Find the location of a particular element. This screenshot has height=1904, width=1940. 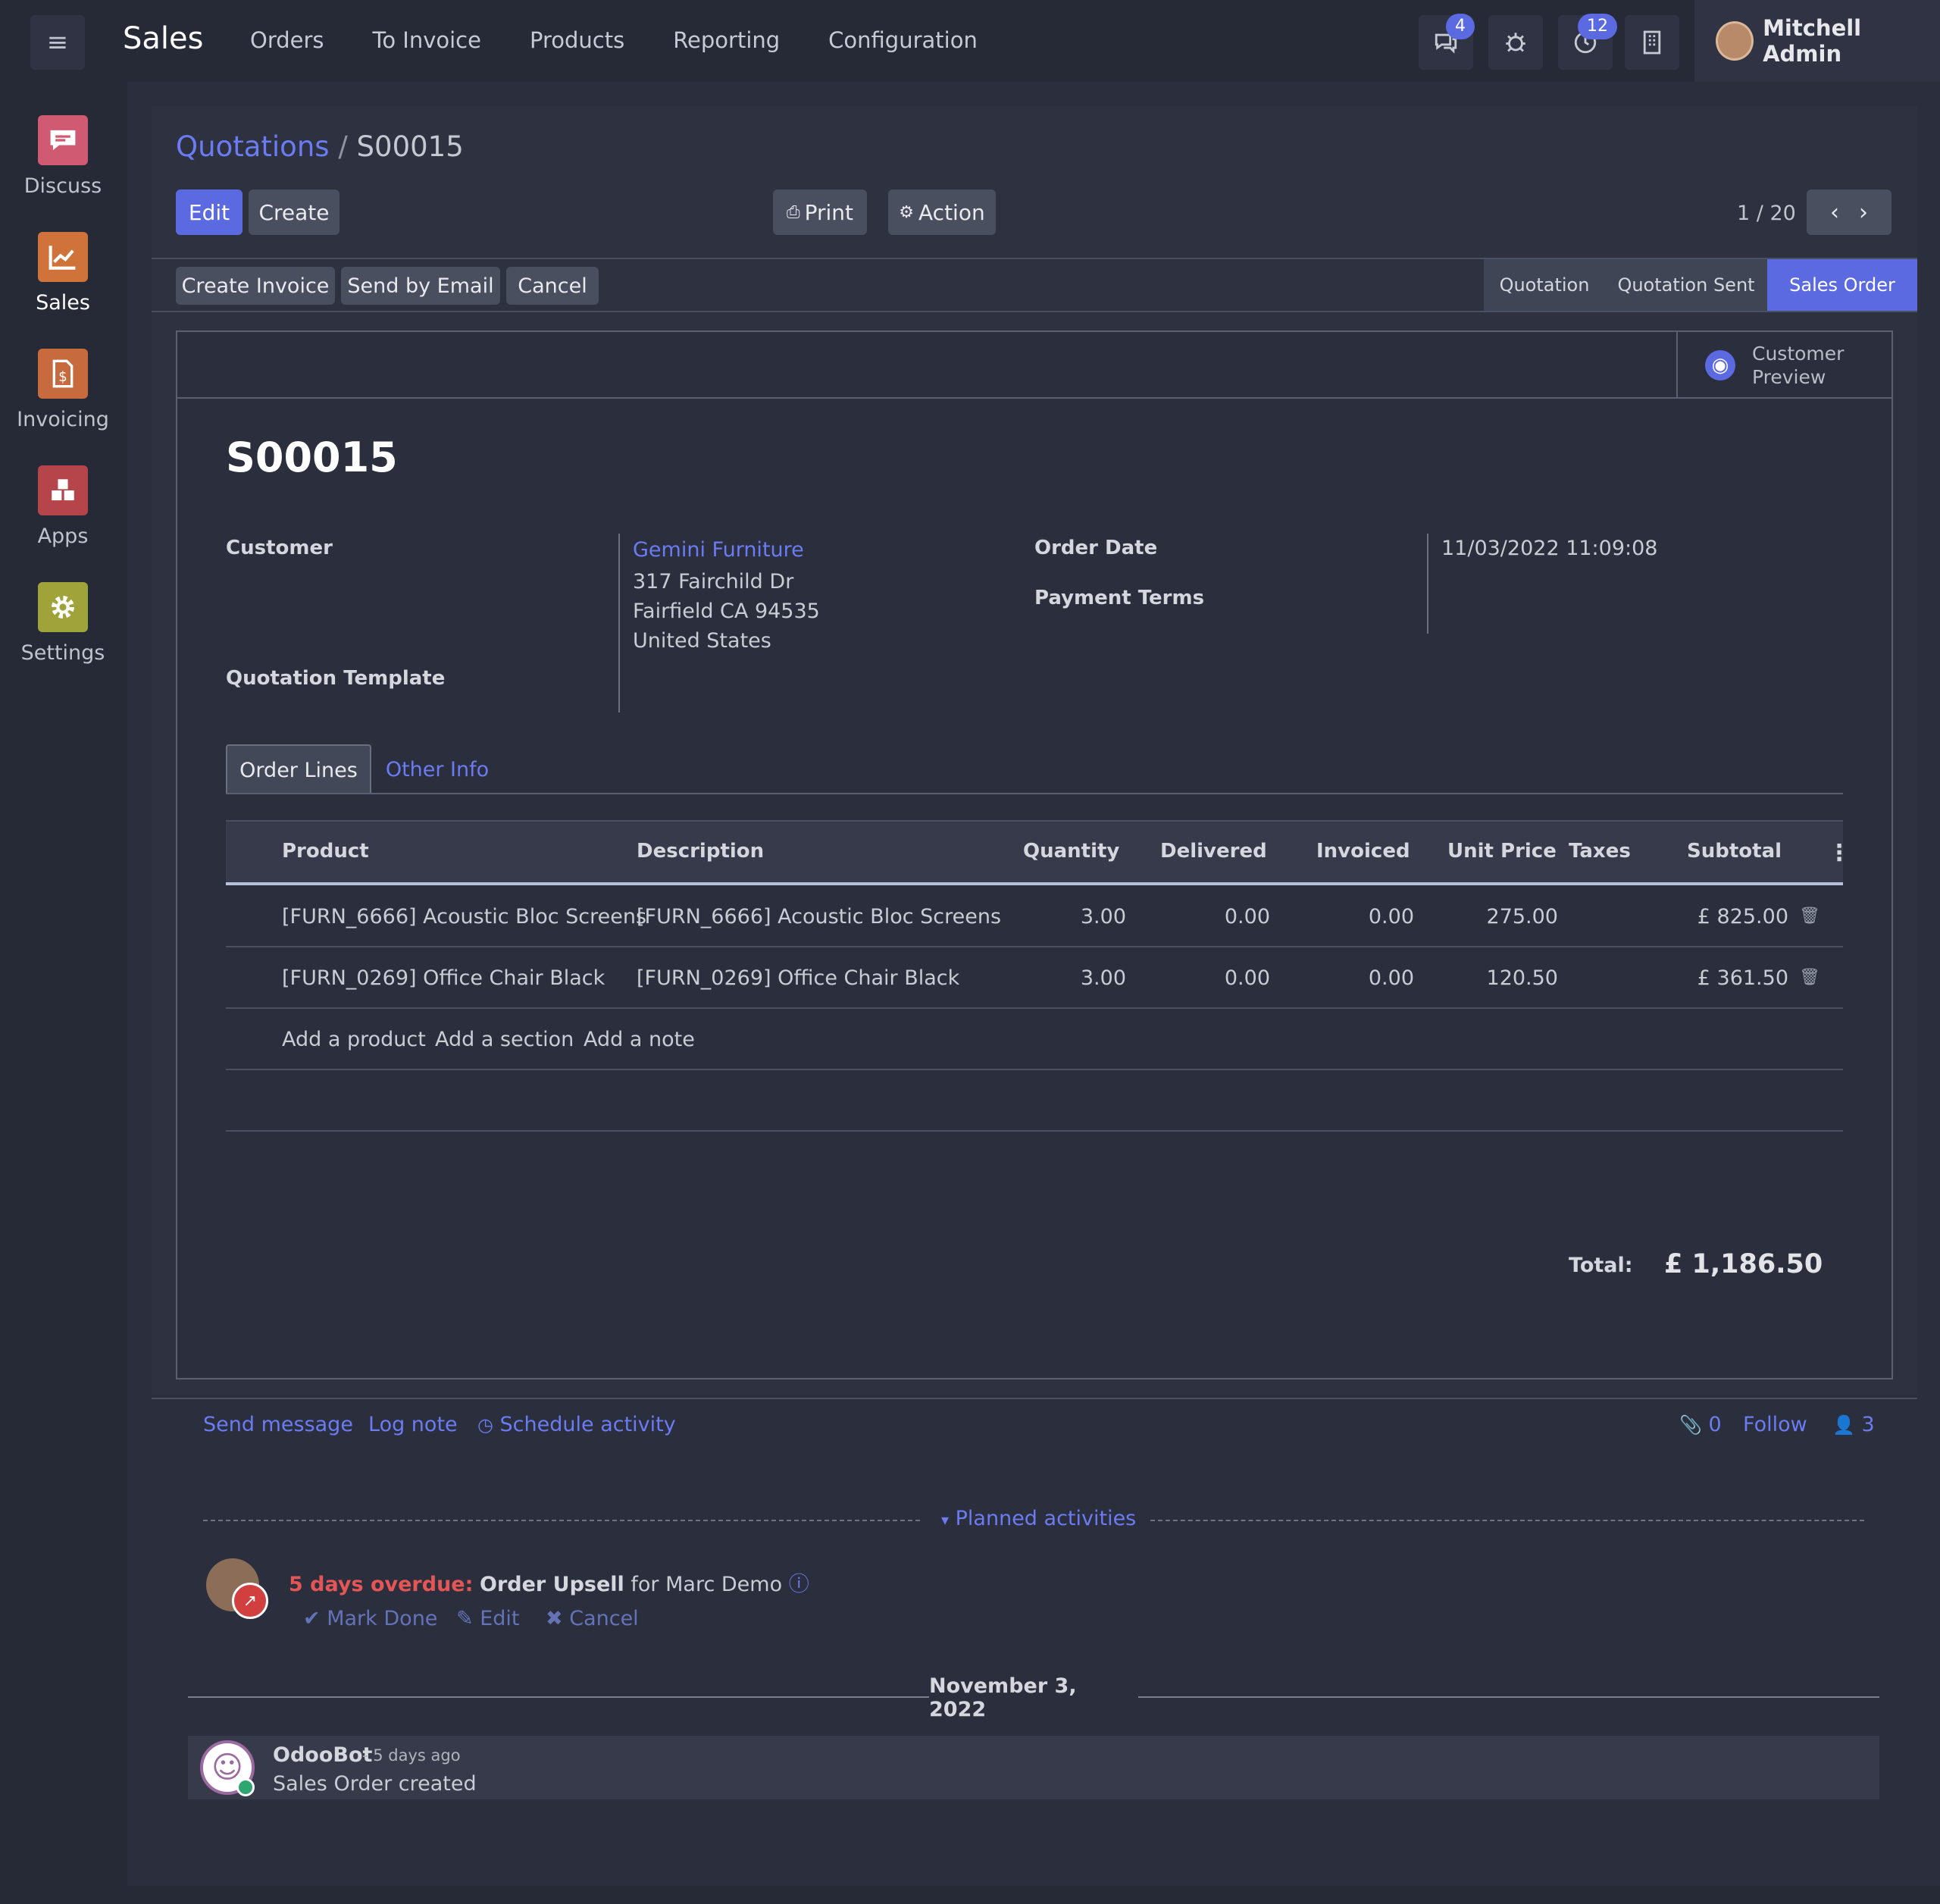

row2-product-link: [FURN_0269] Office Chair Black is located at coordinates (443, 978).